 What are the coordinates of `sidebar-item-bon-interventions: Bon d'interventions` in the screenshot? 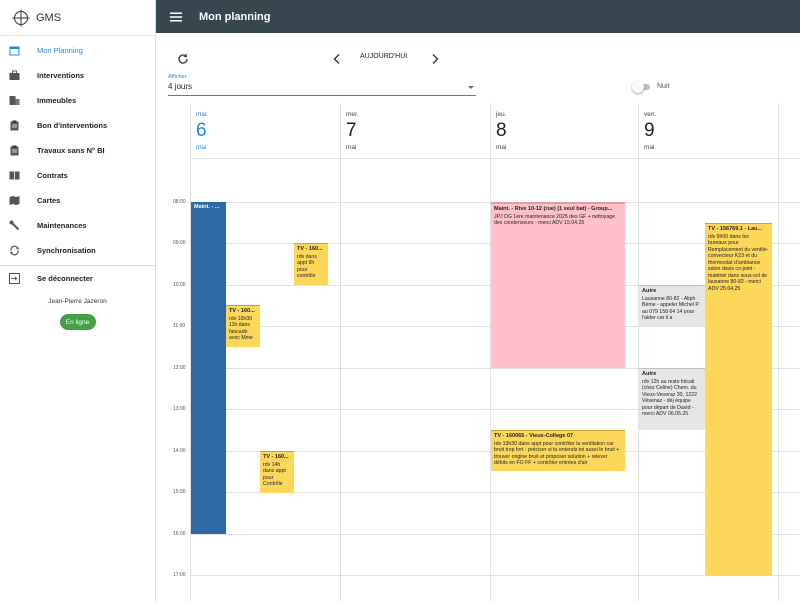 It's located at (77, 125).